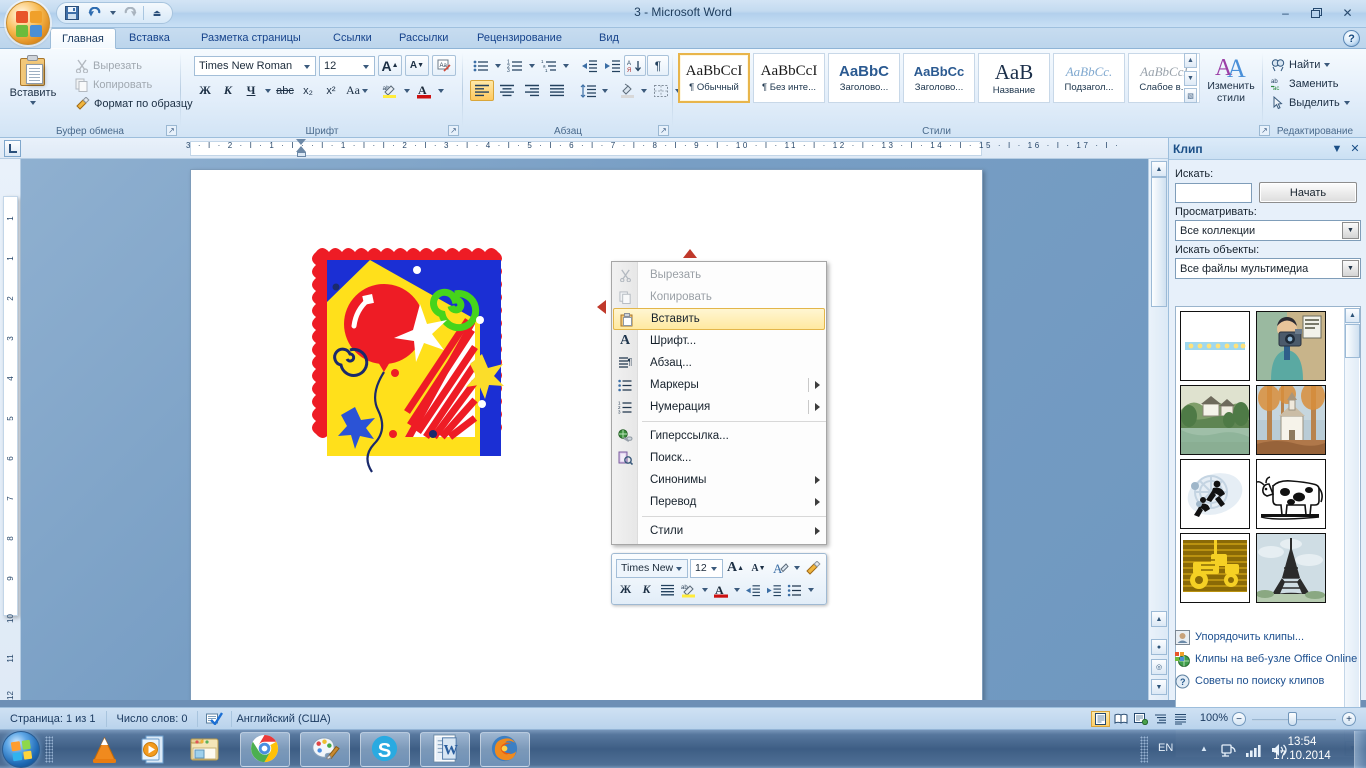  I want to click on find-dropdown-icon, so click(1327, 64).